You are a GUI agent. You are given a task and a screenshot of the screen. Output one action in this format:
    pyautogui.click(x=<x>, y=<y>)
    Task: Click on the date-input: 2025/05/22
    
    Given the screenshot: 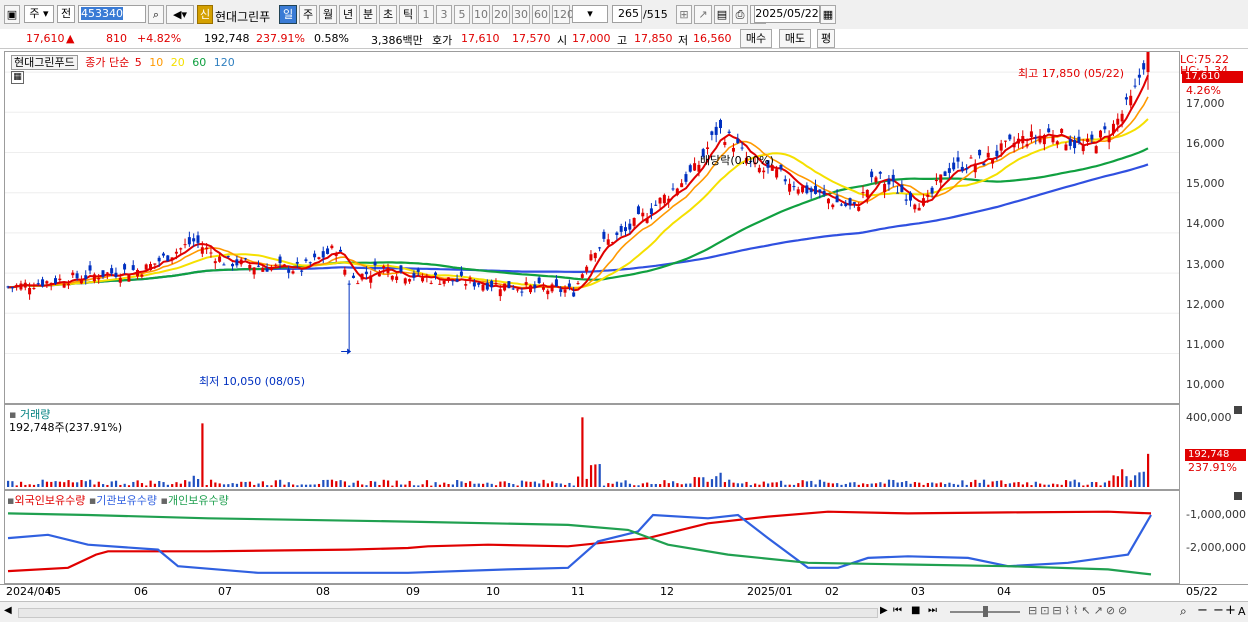 What is the action you would take?
    pyautogui.click(x=787, y=14)
    